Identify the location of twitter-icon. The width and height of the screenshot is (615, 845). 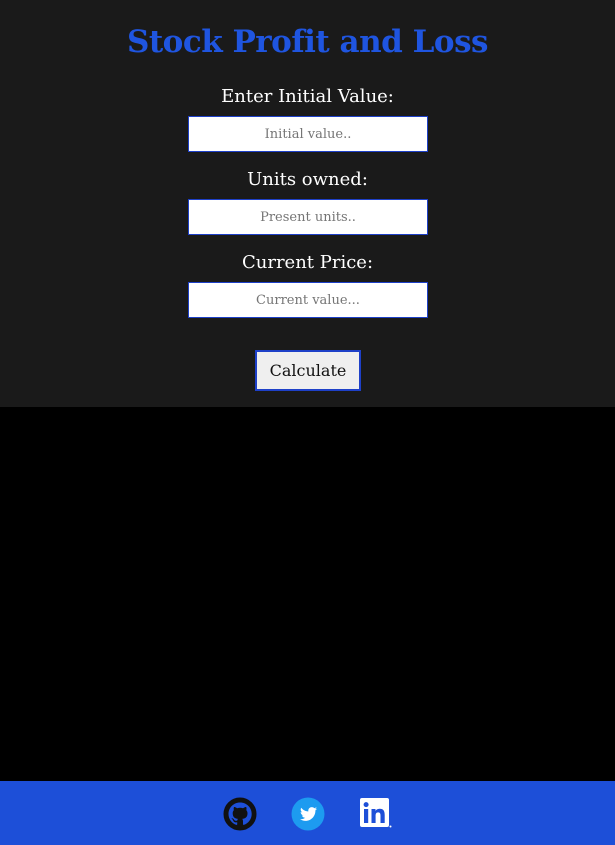
(308, 814).